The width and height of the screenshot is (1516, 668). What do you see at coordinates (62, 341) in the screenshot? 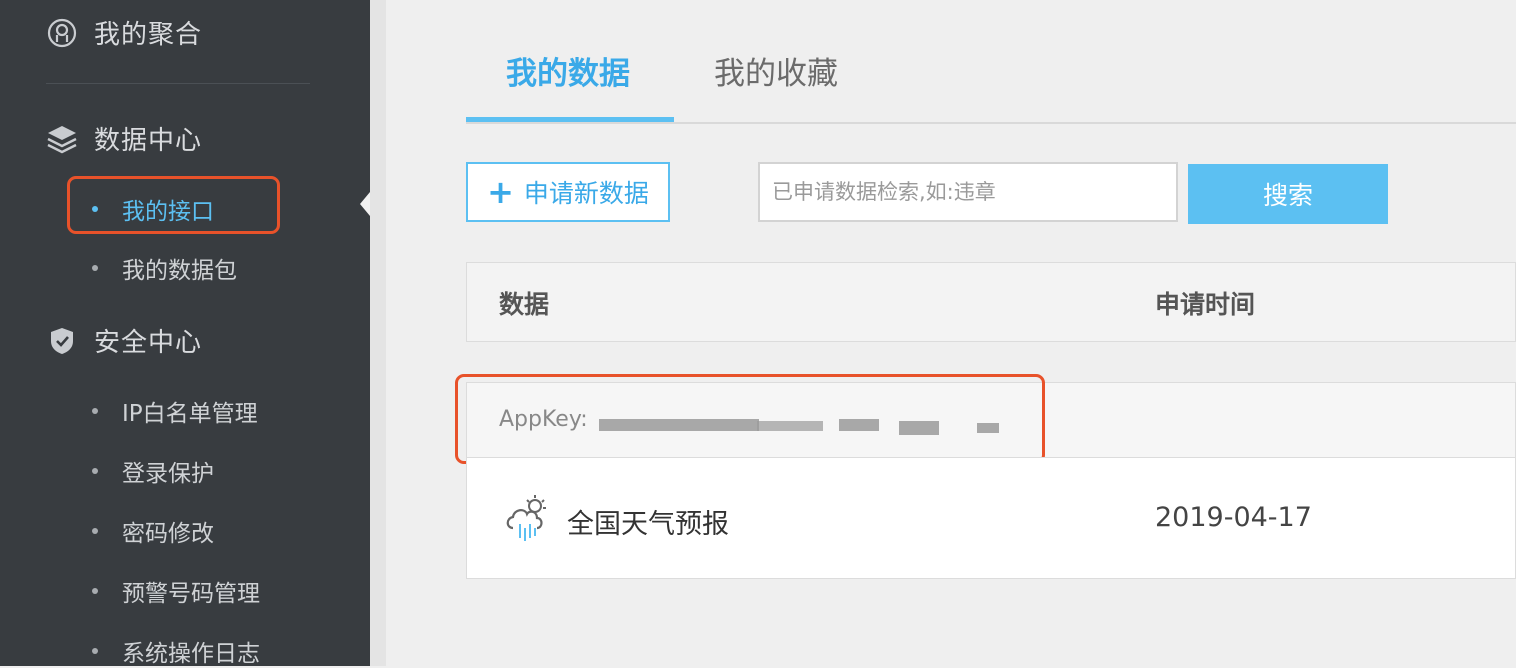
I see `shield-check-icon` at bounding box center [62, 341].